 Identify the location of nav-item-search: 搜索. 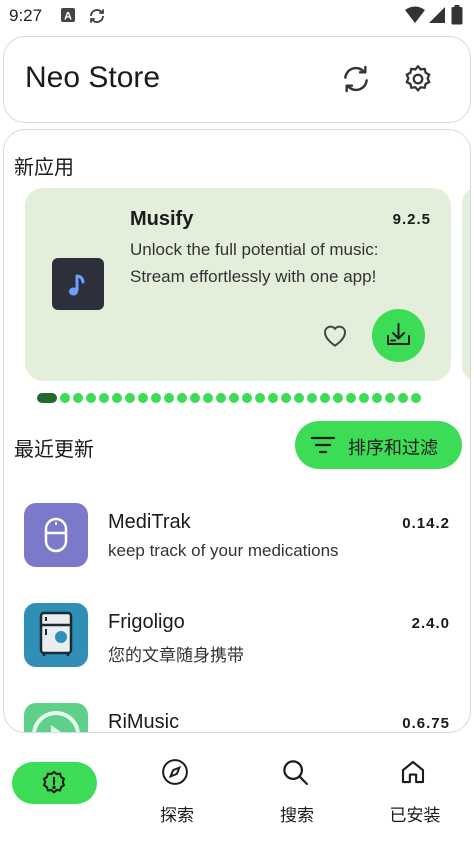
(297, 794).